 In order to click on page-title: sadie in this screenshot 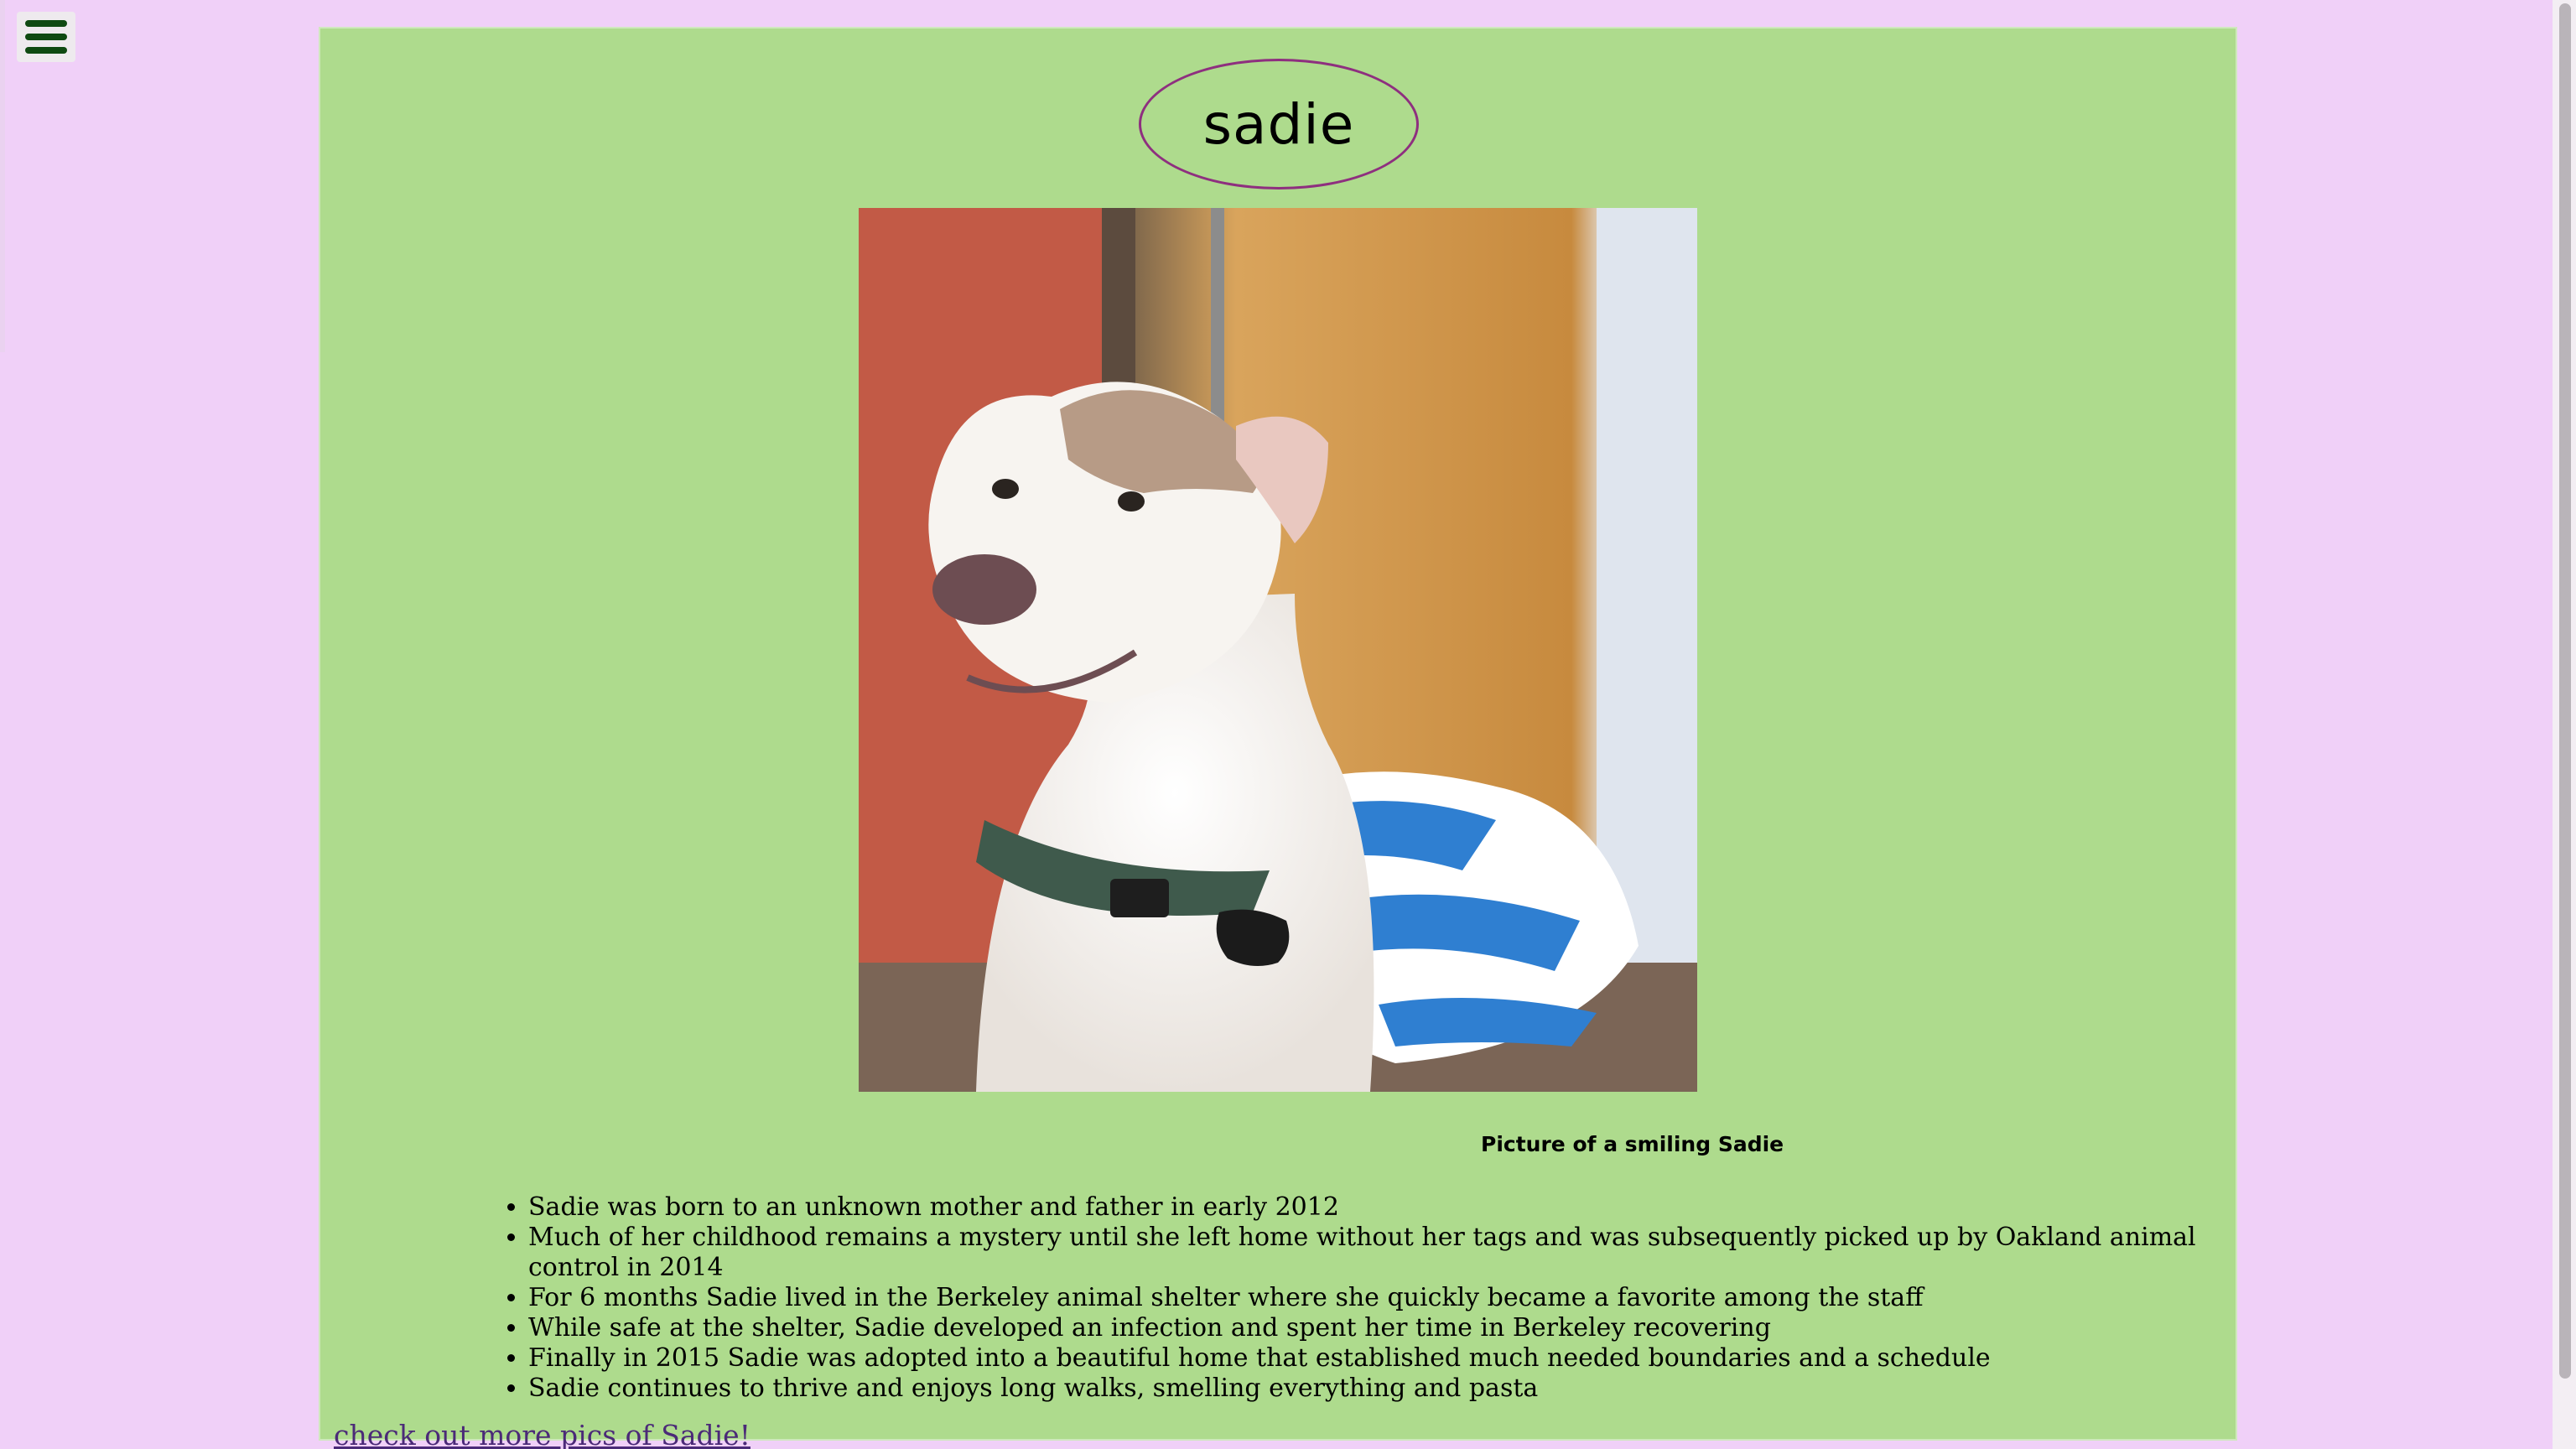, I will do `click(1278, 124)`.